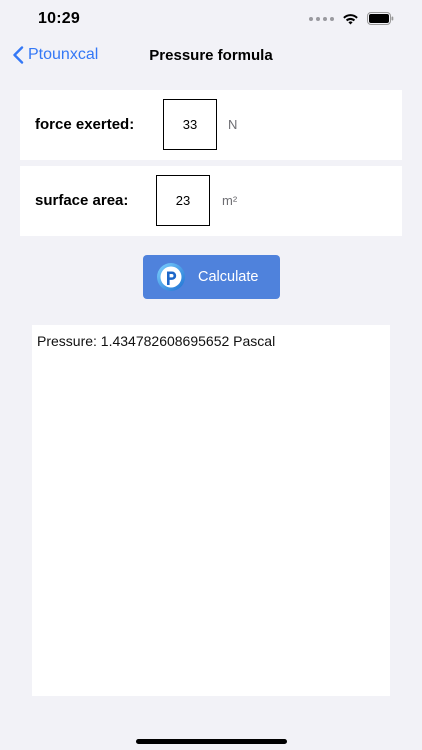  Describe the element at coordinates (230, 200) in the screenshot. I see `area-unit: m²` at that location.